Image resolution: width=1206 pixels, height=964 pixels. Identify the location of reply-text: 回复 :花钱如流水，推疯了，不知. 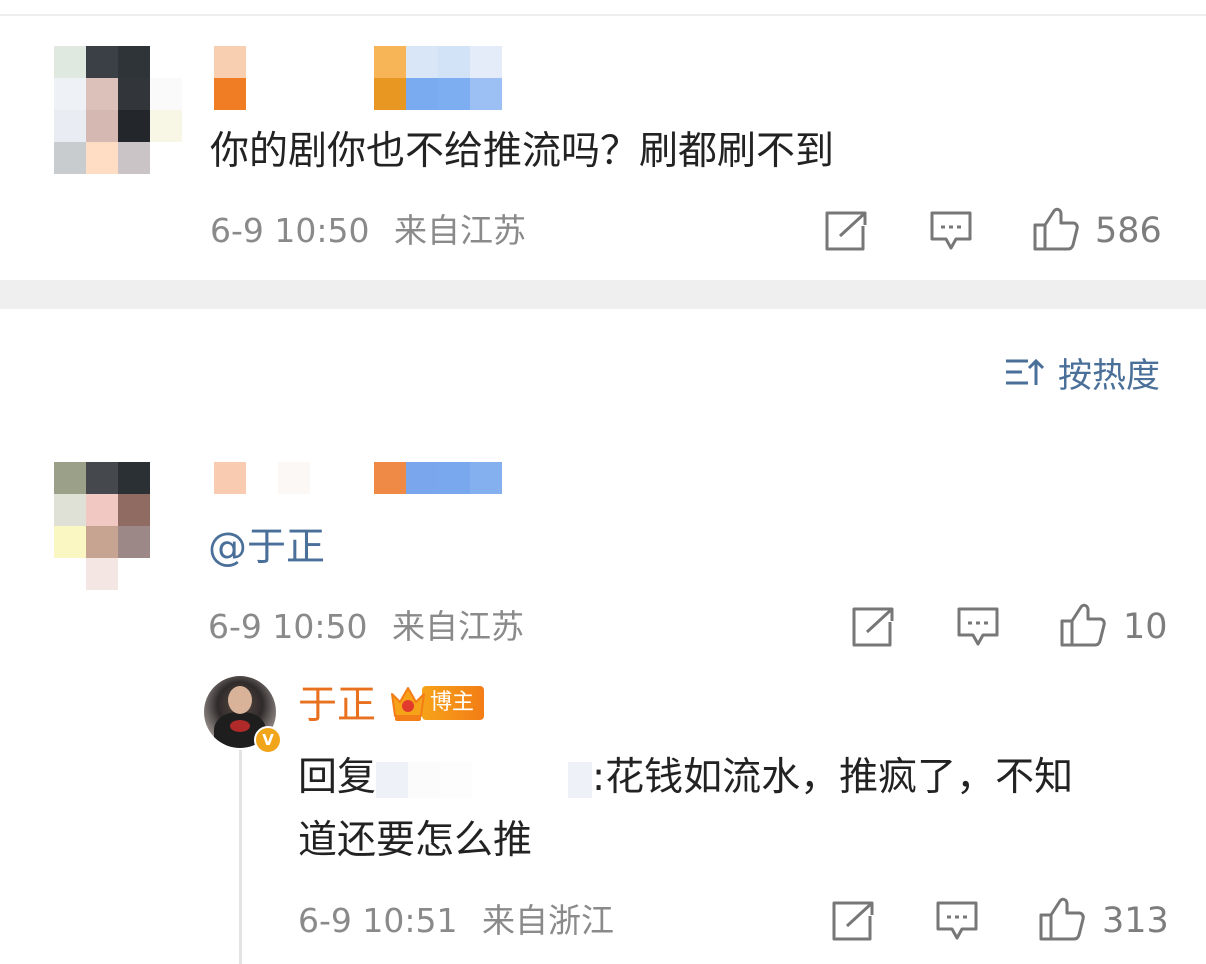
(685, 778).